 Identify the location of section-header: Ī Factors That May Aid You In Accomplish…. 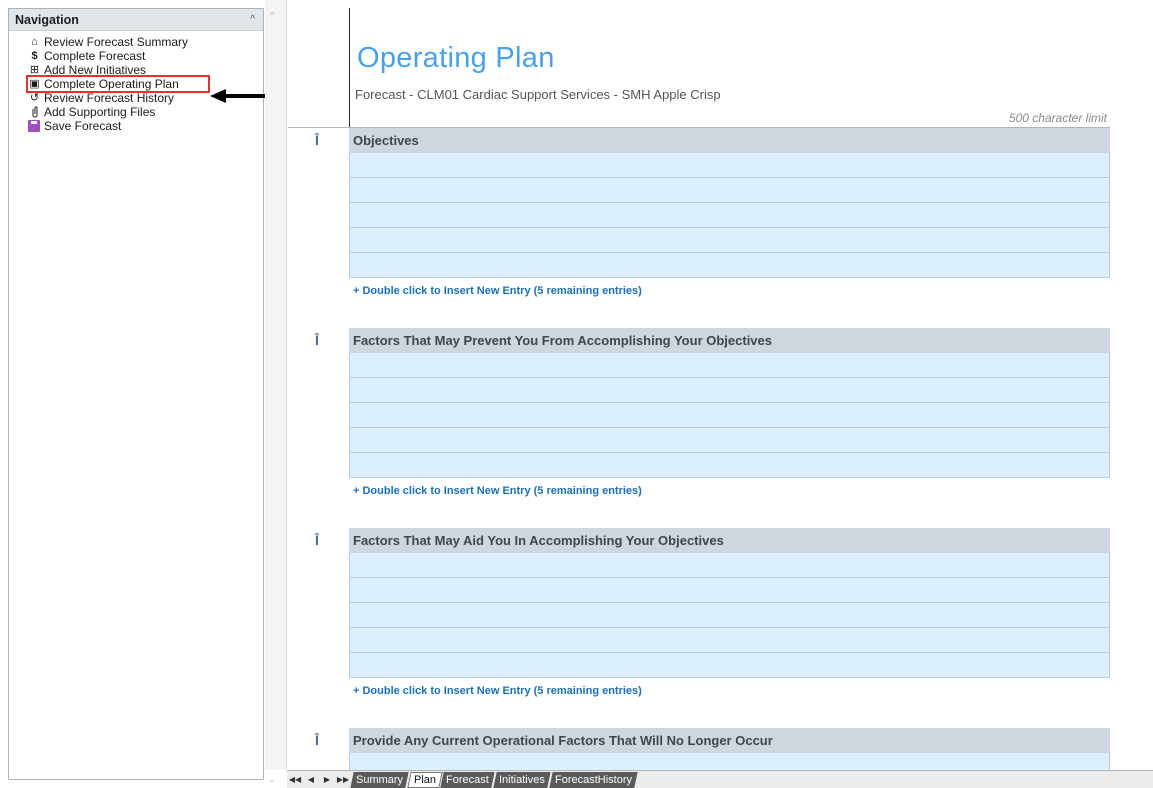
(712, 540).